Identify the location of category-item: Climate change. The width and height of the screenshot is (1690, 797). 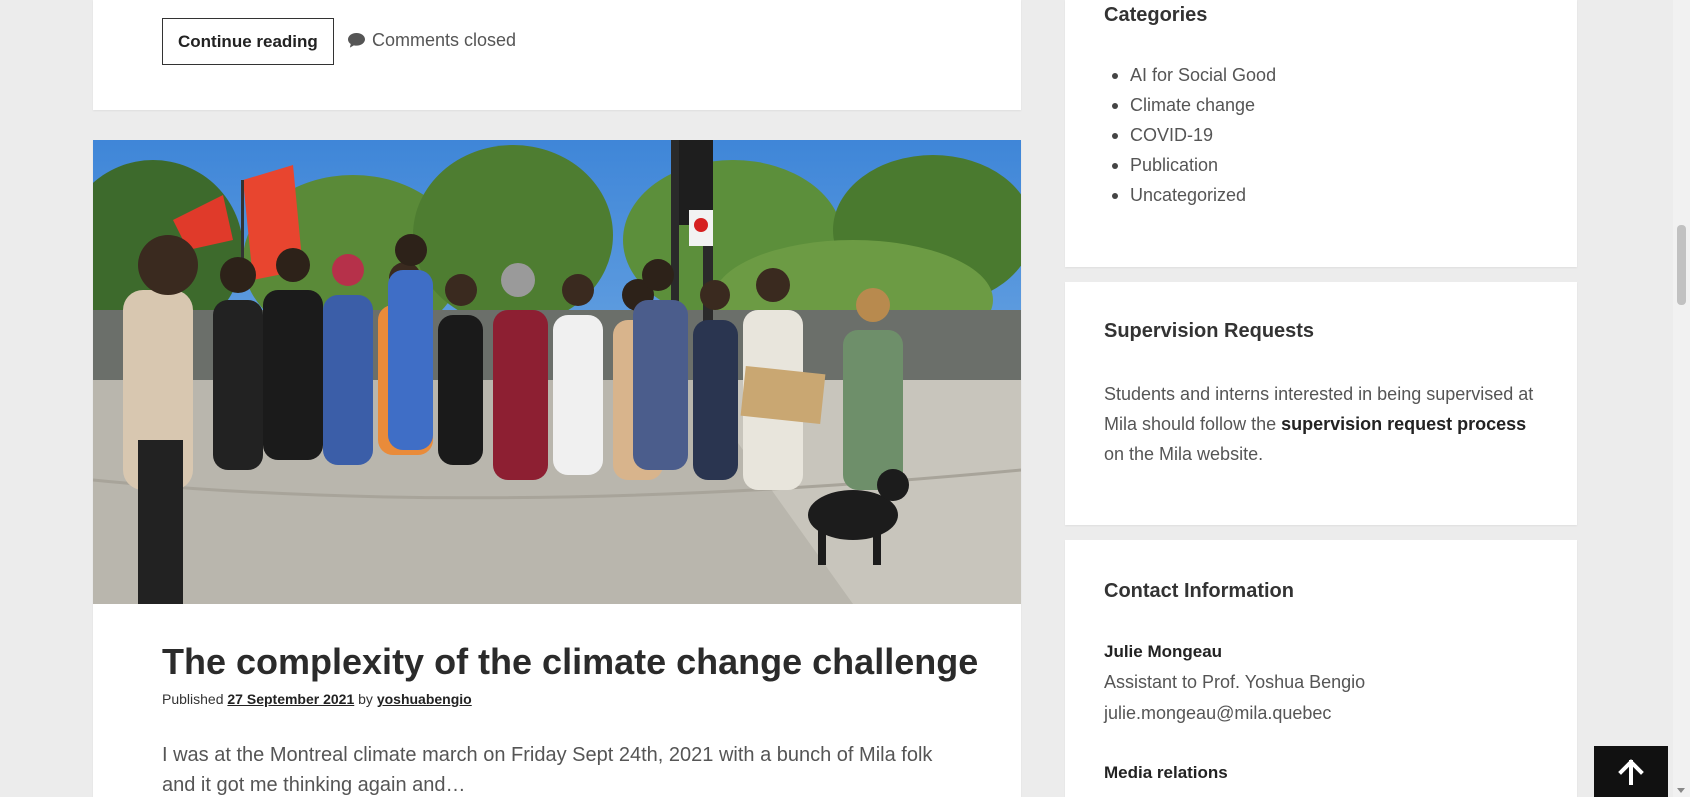
(1190, 105).